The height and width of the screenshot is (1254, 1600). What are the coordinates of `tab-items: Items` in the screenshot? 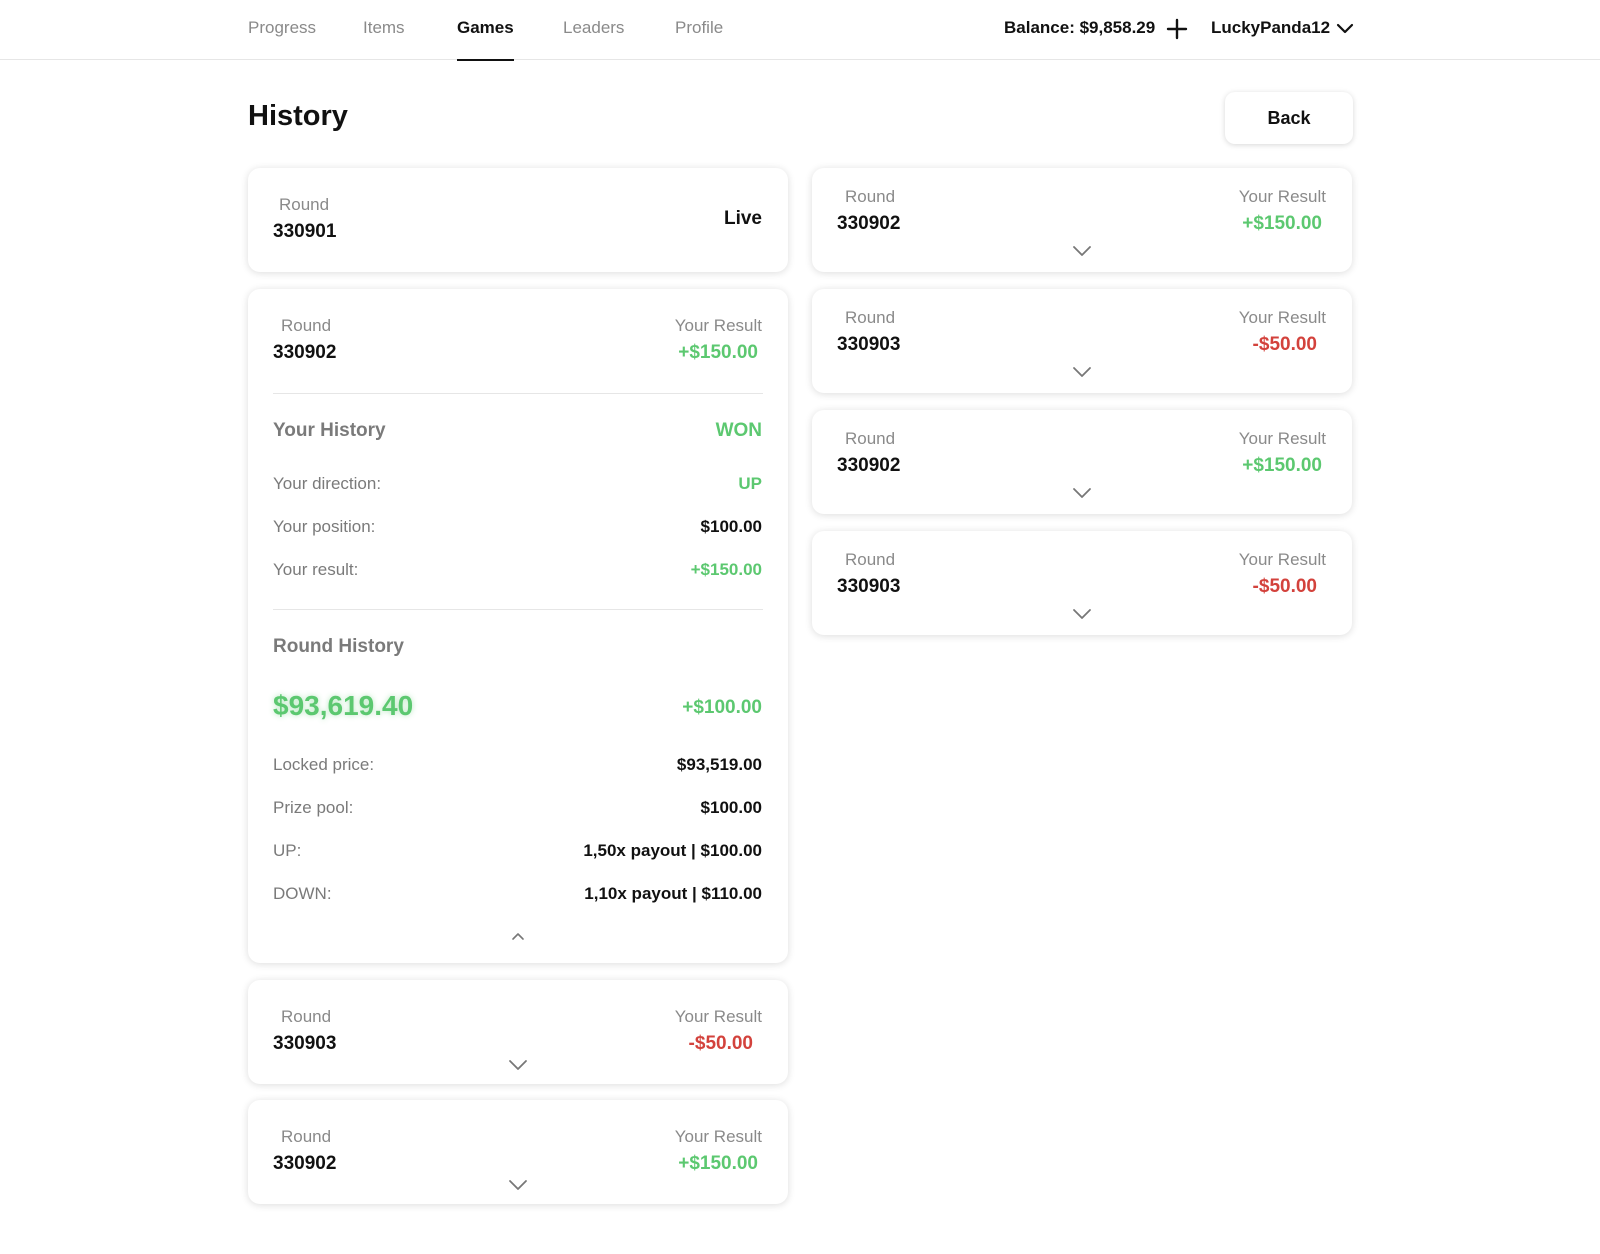 It's located at (384, 39).